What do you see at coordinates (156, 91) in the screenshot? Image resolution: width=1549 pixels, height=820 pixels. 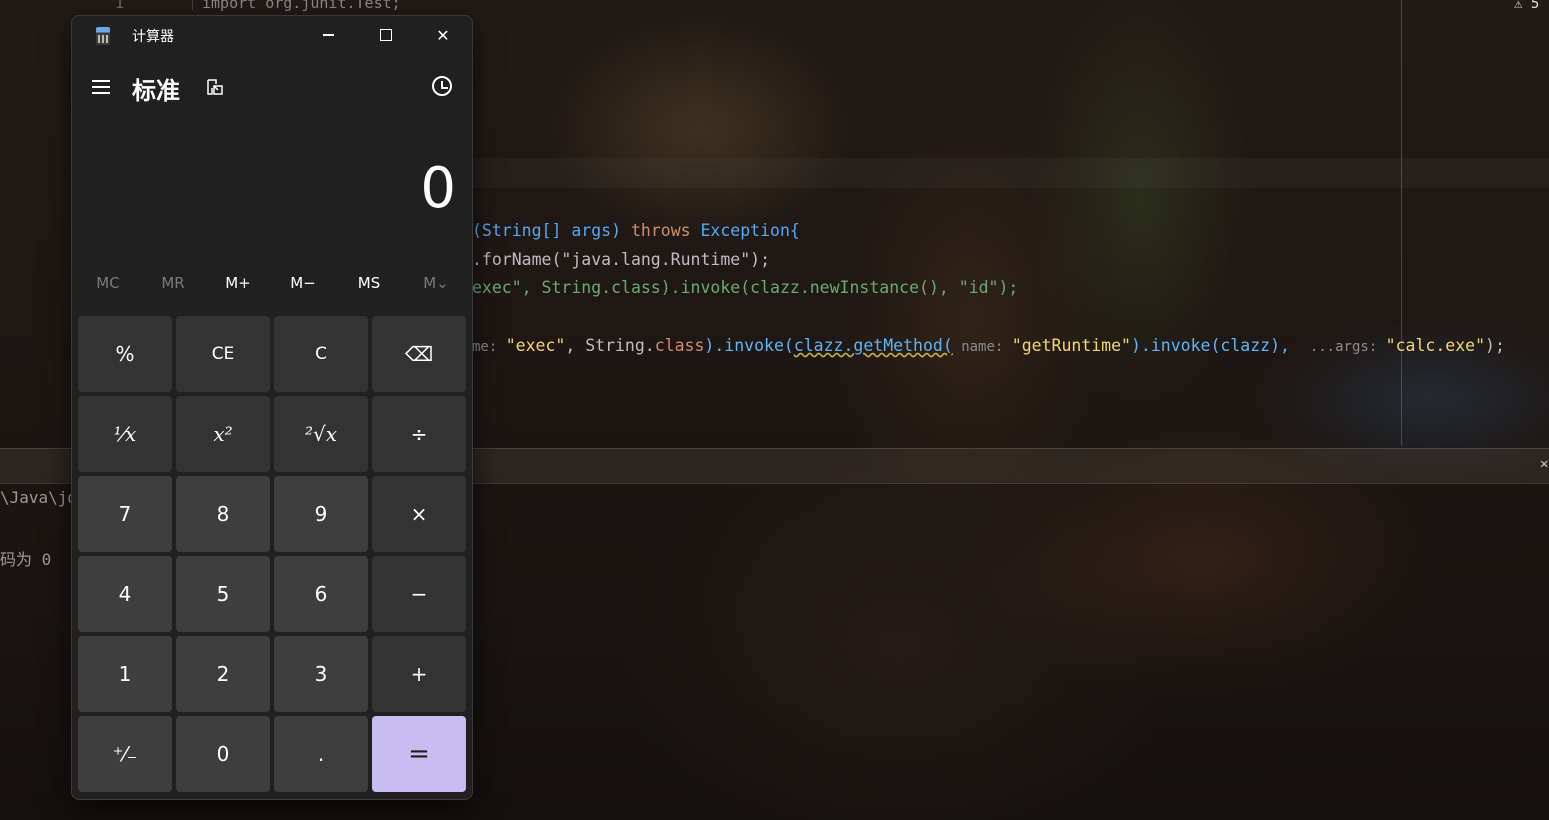 I see `mode-title: 标准` at bounding box center [156, 91].